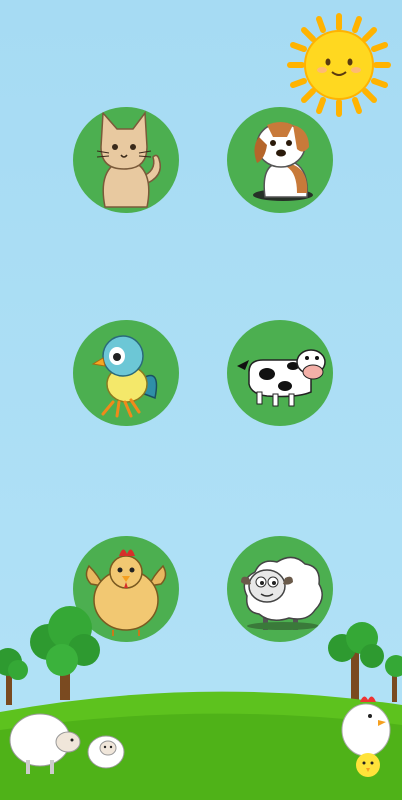 This screenshot has height=800, width=402. I want to click on sheep-icon, so click(282, 593).